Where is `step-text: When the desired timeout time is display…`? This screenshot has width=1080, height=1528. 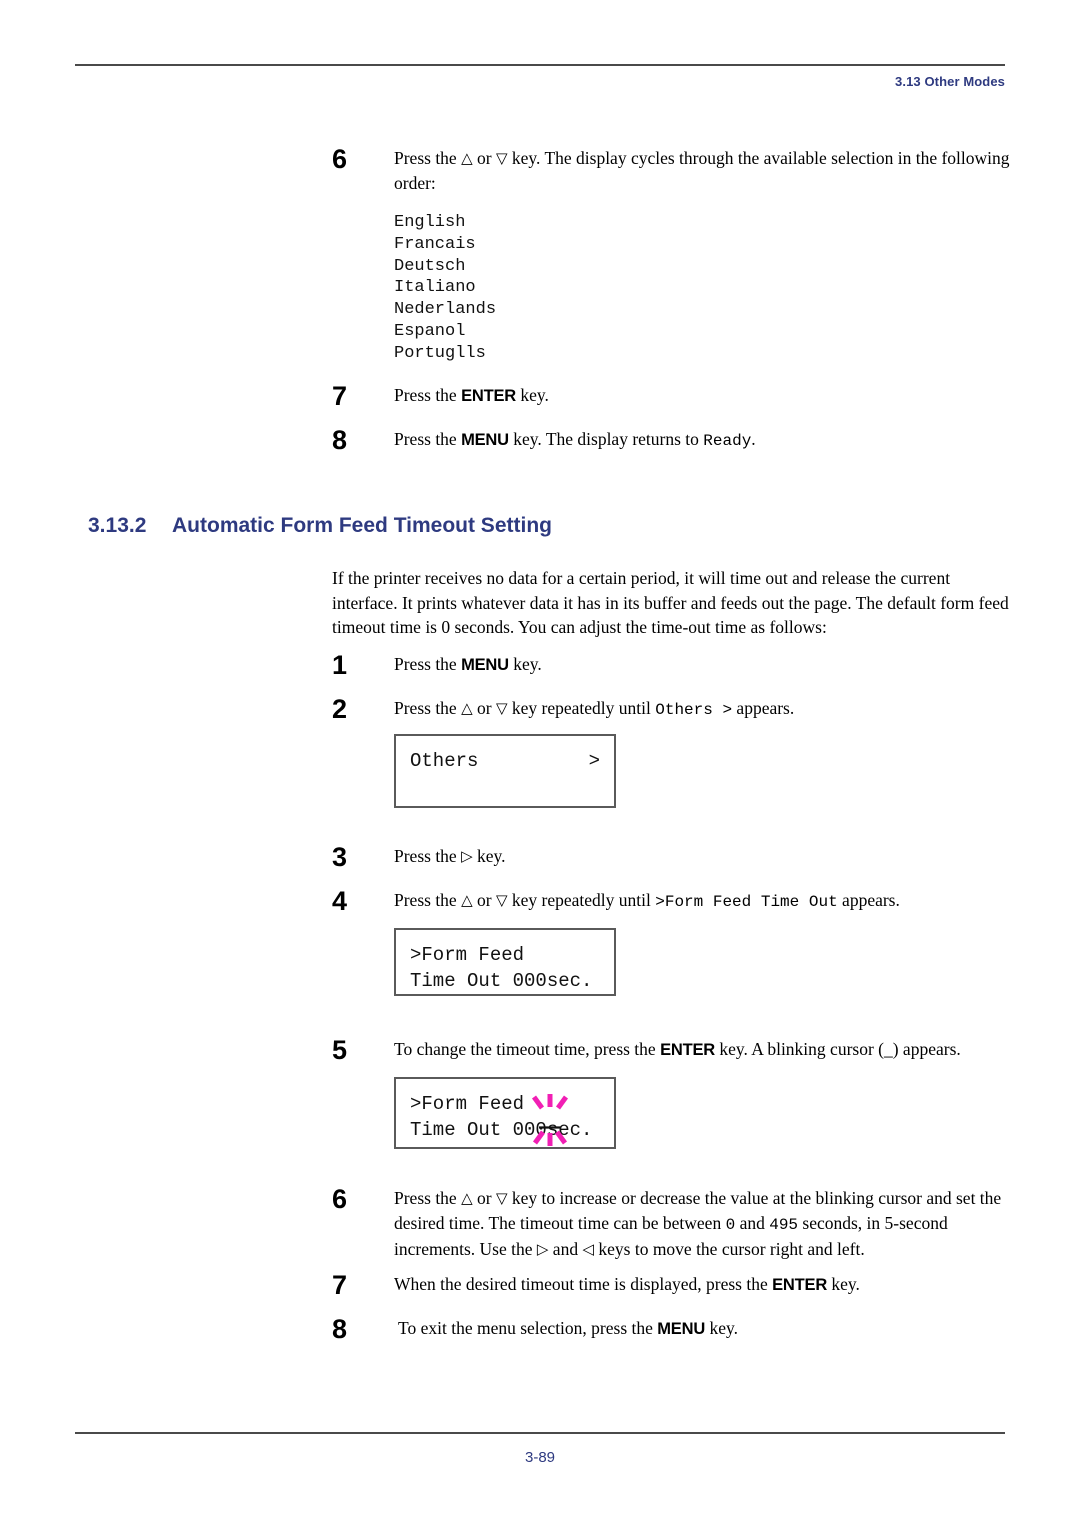 step-text: When the desired timeout time is display… is located at coordinates (703, 1284).